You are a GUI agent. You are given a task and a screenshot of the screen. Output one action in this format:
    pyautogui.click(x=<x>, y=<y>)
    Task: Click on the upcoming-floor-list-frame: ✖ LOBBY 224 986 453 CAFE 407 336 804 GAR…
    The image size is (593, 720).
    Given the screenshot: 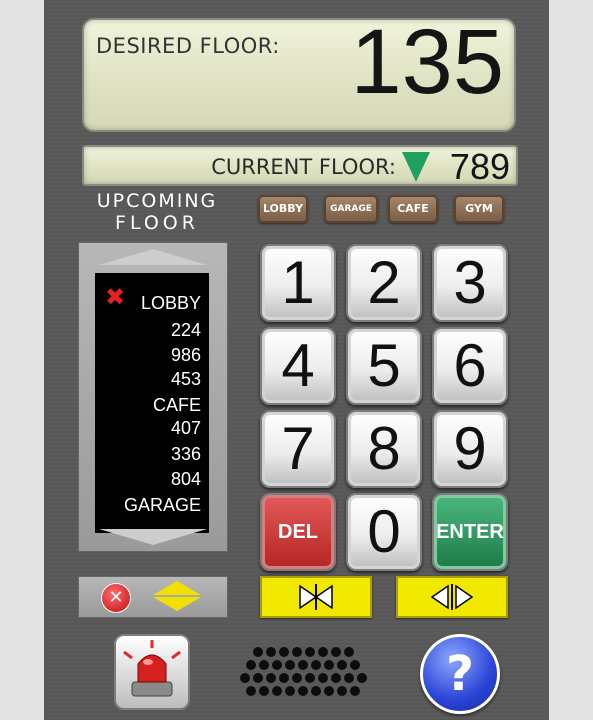 What is the action you would take?
    pyautogui.click(x=153, y=397)
    